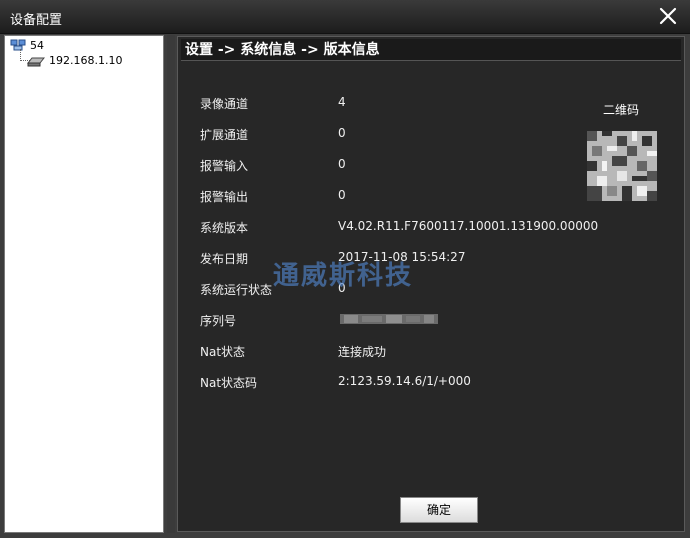  Describe the element at coordinates (622, 166) in the screenshot. I see `qr-code-image` at that location.